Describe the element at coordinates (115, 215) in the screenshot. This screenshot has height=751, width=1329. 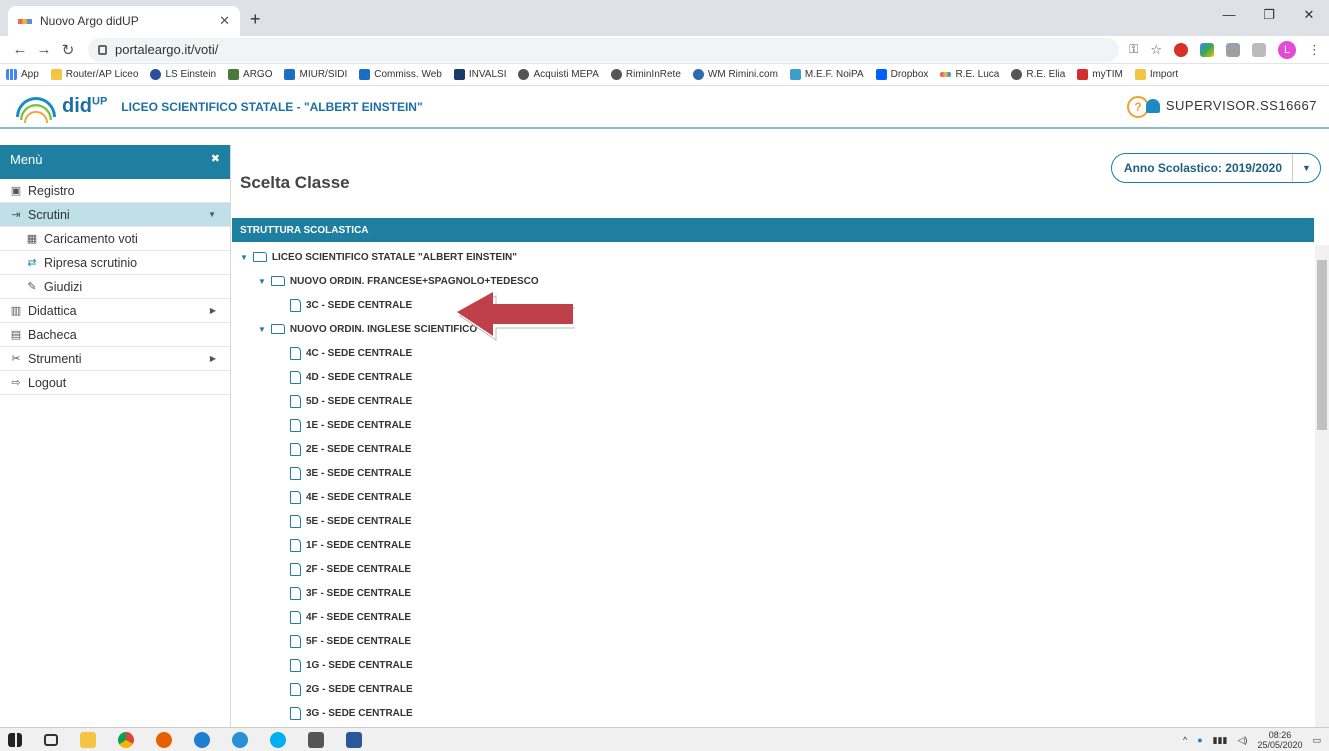
I see `sidebar-item-scrutini: ⇥ Scrutini ▼` at that location.